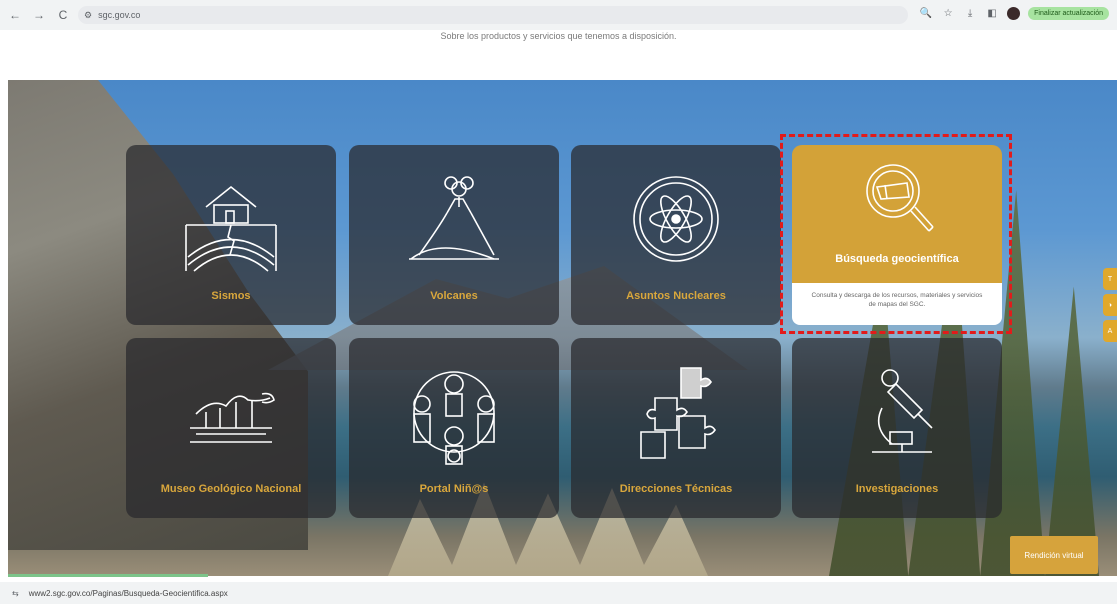 This screenshot has width=1117, height=604. What do you see at coordinates (1110, 279) in the screenshot?
I see `accessibility-tab-1: T` at bounding box center [1110, 279].